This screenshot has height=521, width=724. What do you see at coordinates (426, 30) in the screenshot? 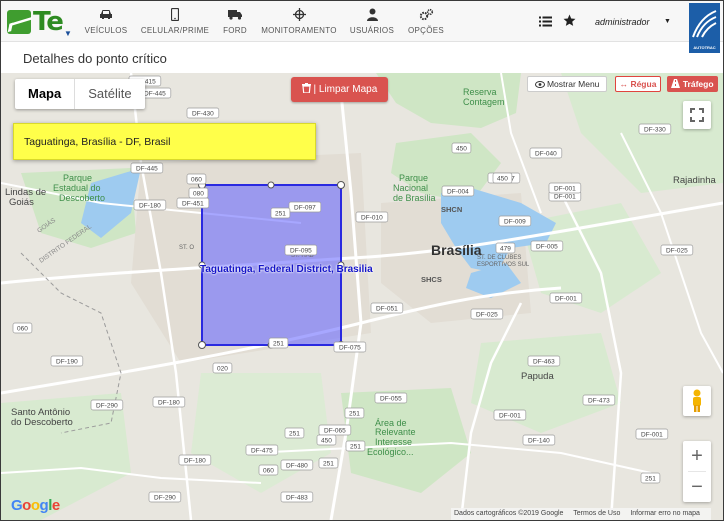
I see `nav-opcoes-label: OPÇÕES` at bounding box center [426, 30].